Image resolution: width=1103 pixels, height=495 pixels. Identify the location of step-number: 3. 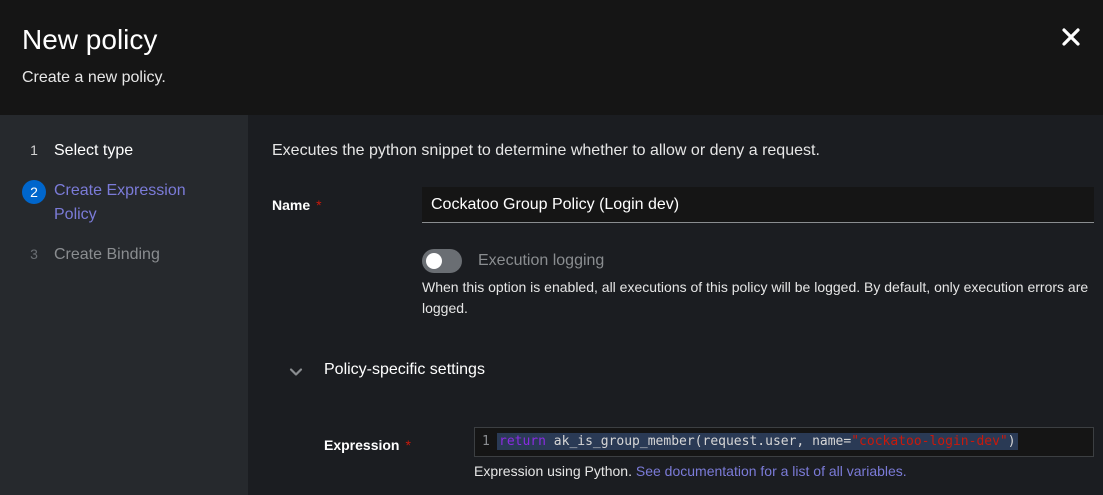
(34, 254).